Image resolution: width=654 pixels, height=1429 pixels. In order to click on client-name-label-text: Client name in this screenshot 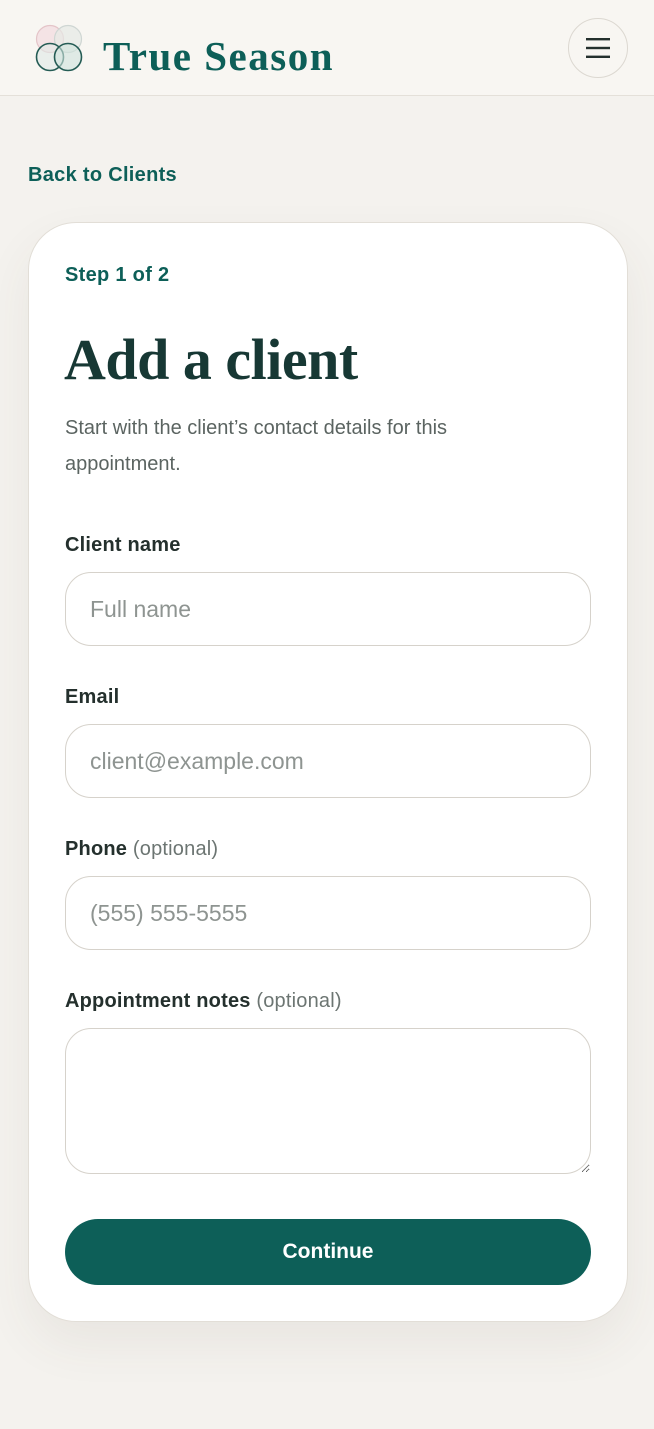, I will do `click(123, 545)`.